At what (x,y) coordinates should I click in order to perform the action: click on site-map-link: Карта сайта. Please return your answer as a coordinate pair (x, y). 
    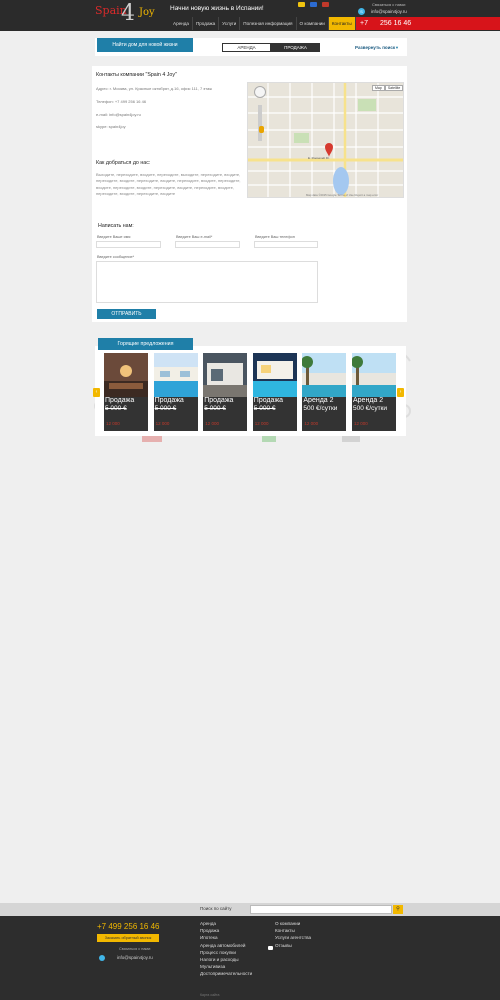
    Looking at the image, I should click on (210, 995).